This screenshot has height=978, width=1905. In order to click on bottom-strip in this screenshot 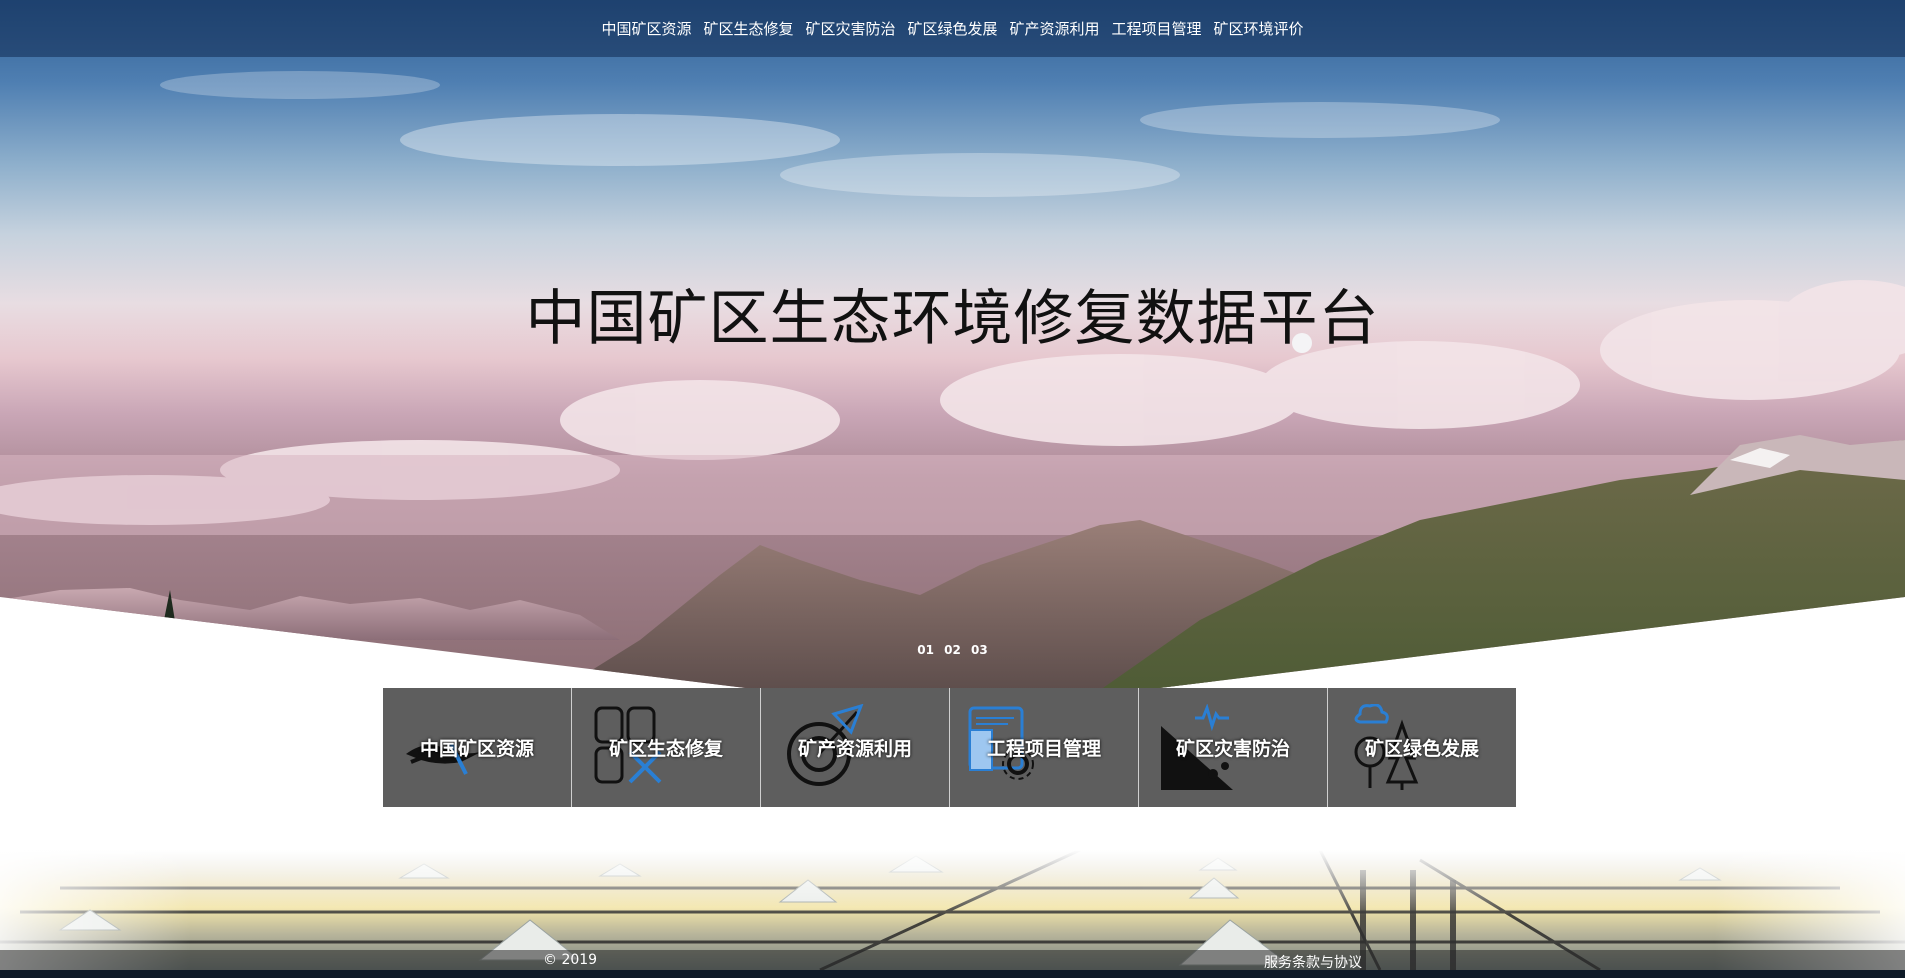, I will do `click(952, 974)`.